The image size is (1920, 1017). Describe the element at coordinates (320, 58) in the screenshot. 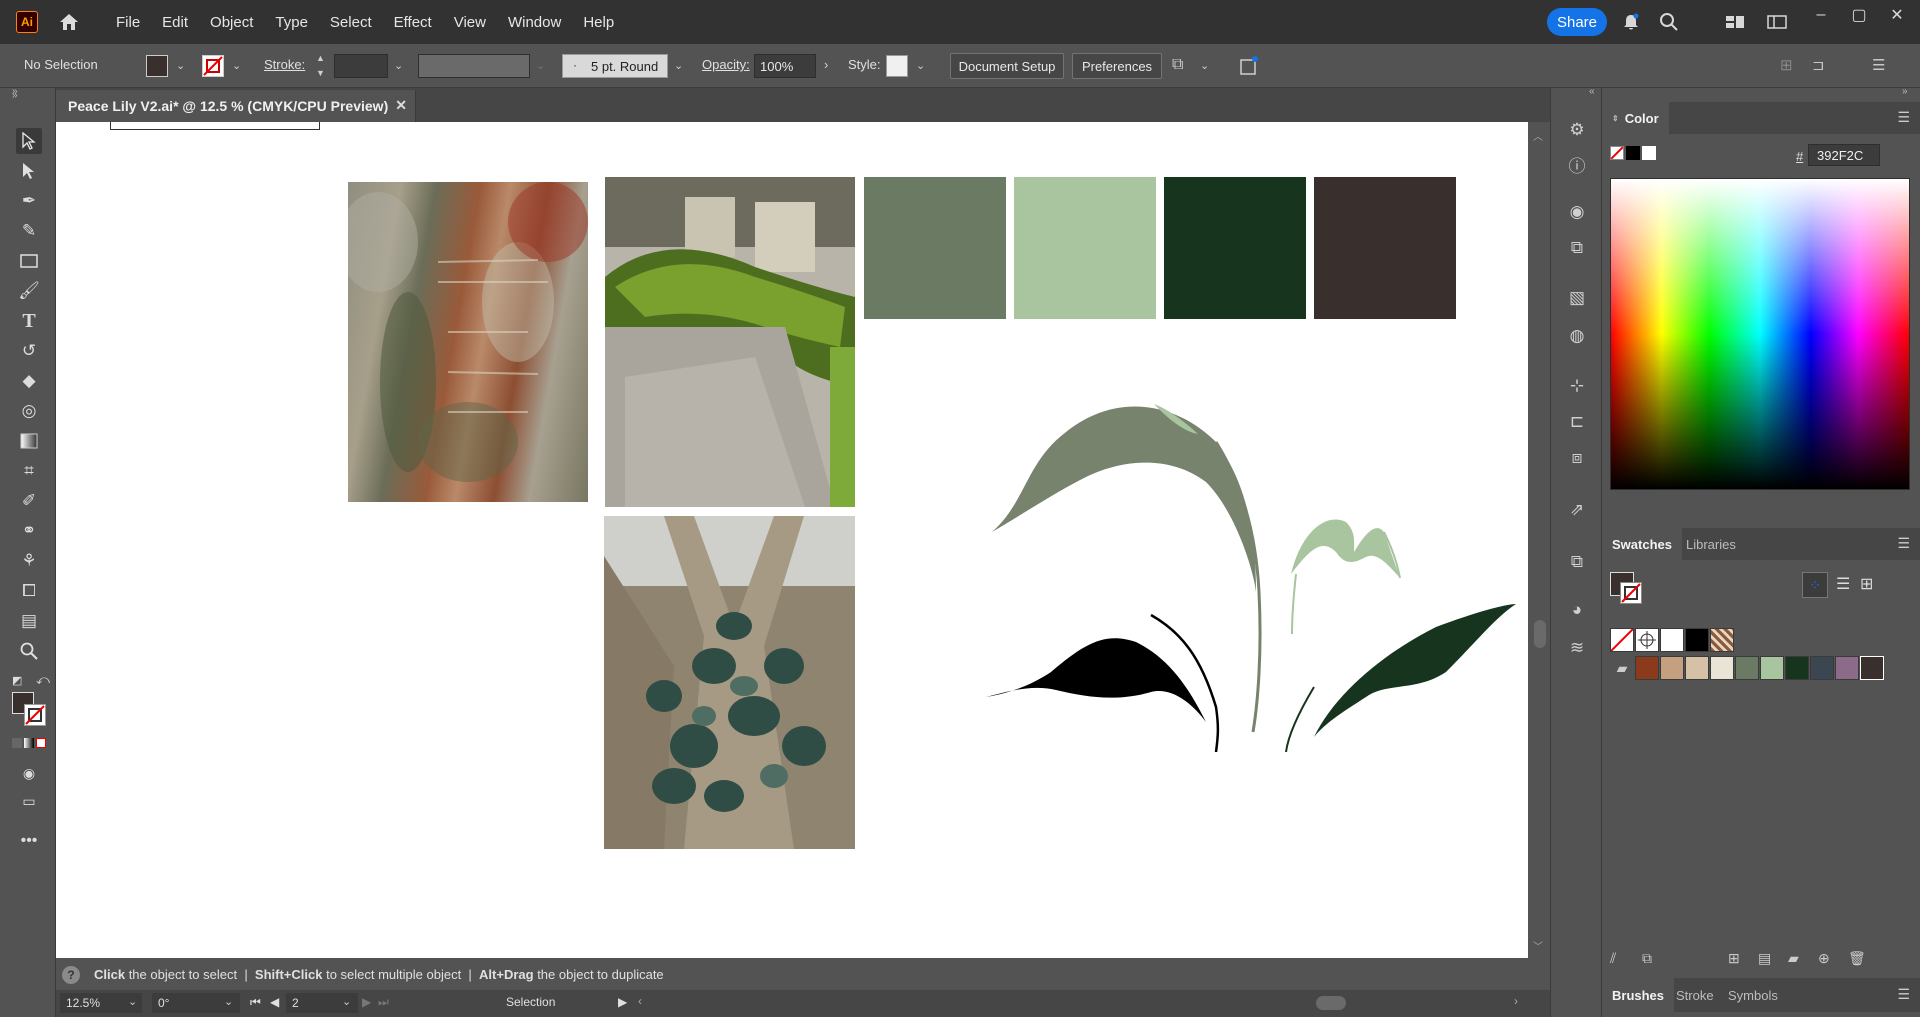

I see `stepper-up-icon: ▲` at that location.